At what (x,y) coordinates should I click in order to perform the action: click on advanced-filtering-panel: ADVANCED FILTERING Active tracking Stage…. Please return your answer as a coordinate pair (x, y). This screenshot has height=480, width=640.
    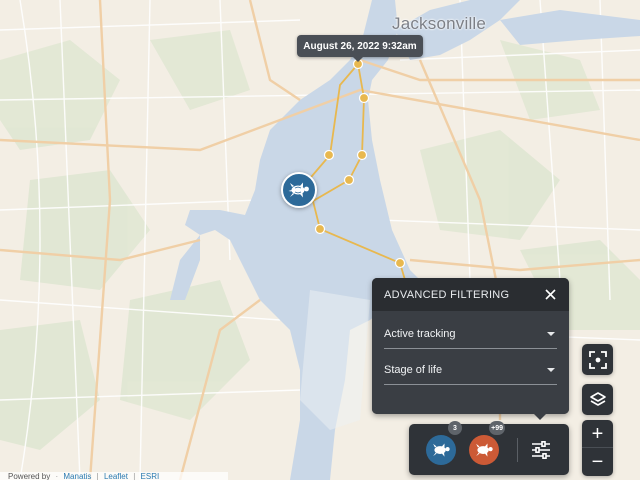
    Looking at the image, I should click on (470, 349).